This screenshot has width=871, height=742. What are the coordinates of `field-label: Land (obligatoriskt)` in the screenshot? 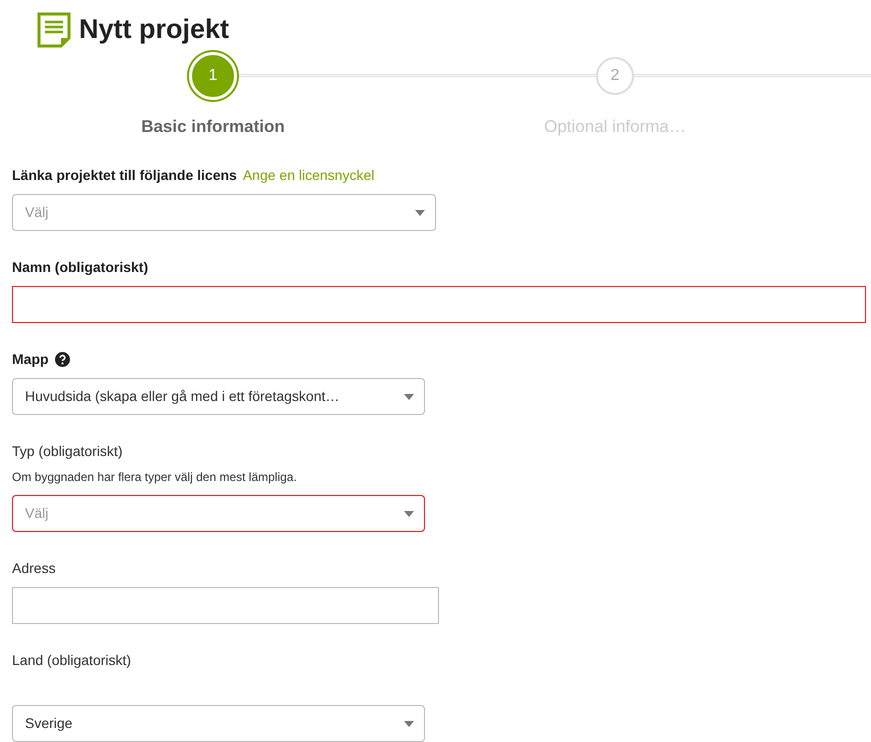 It's located at (72, 660).